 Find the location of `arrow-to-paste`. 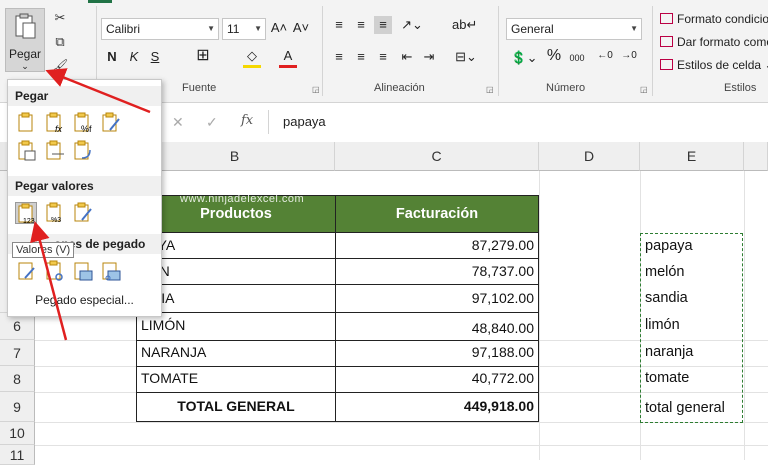

arrow-to-paste is located at coordinates (98, 91).